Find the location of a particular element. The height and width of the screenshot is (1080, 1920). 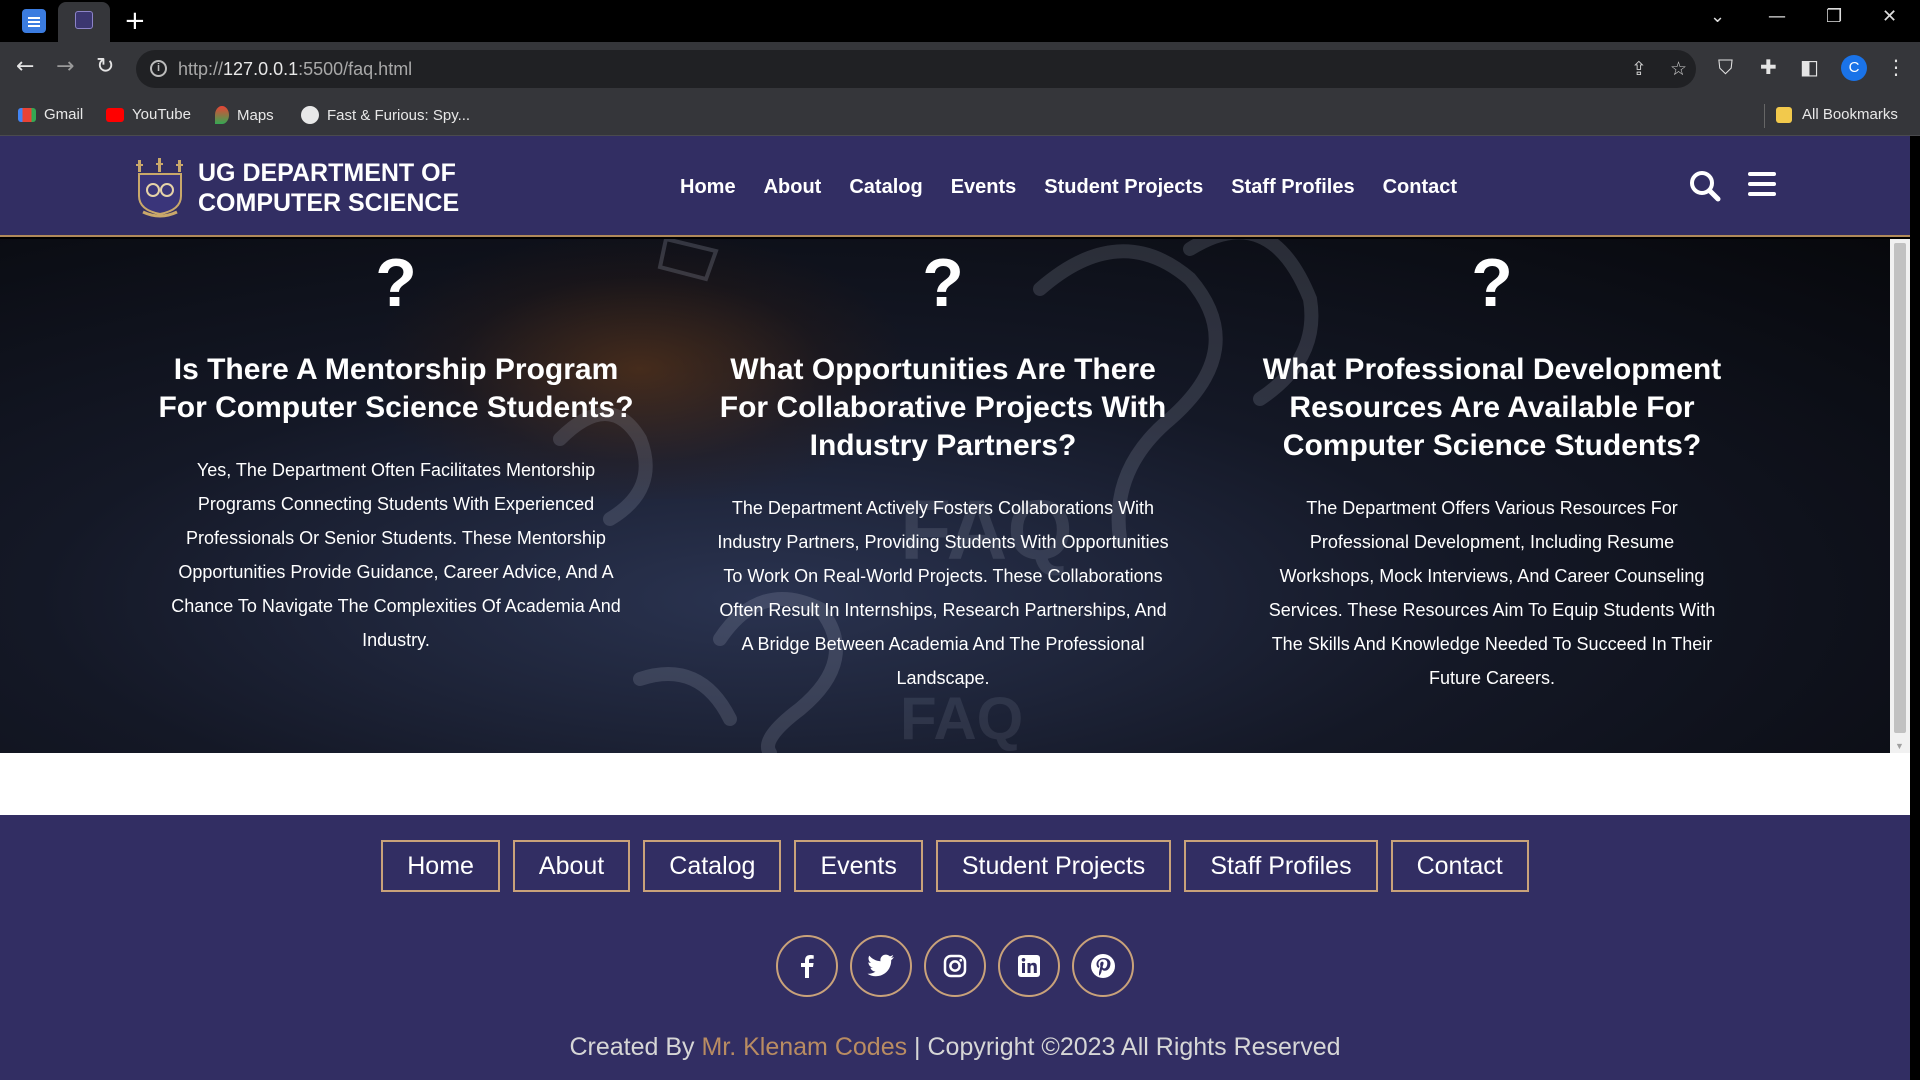

close-window-icon: ✕ is located at coordinates (1889, 16).